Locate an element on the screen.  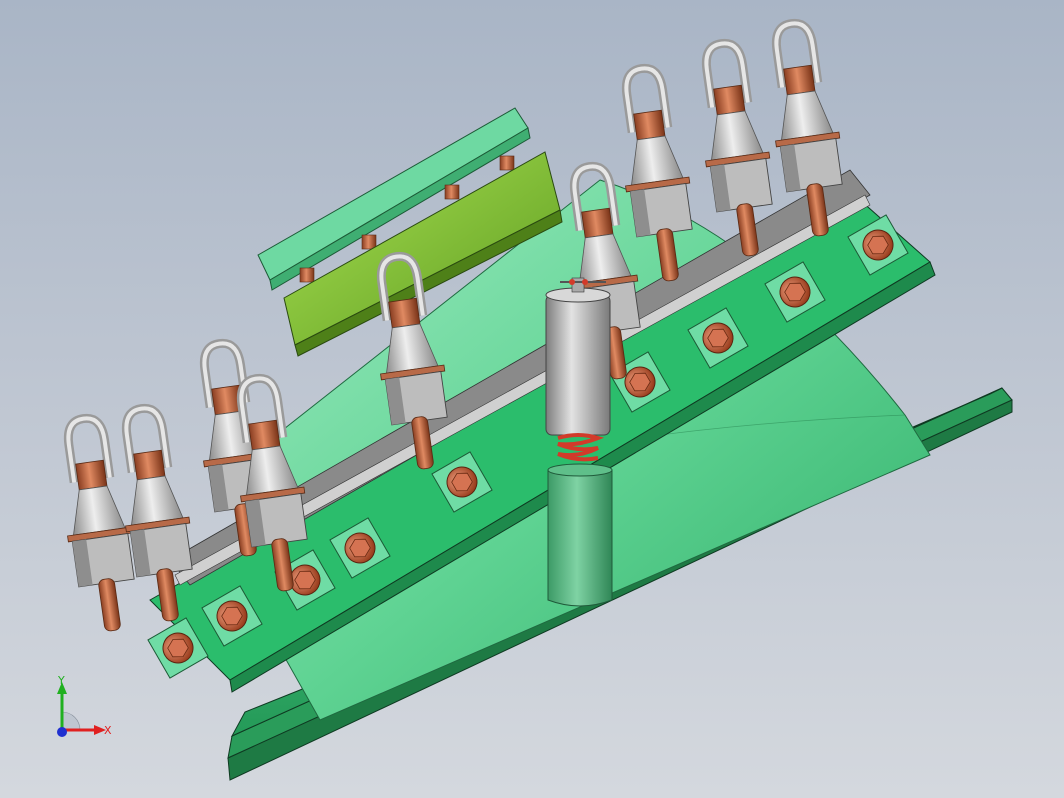
spring-cylinder is located at coordinates (578, 356).